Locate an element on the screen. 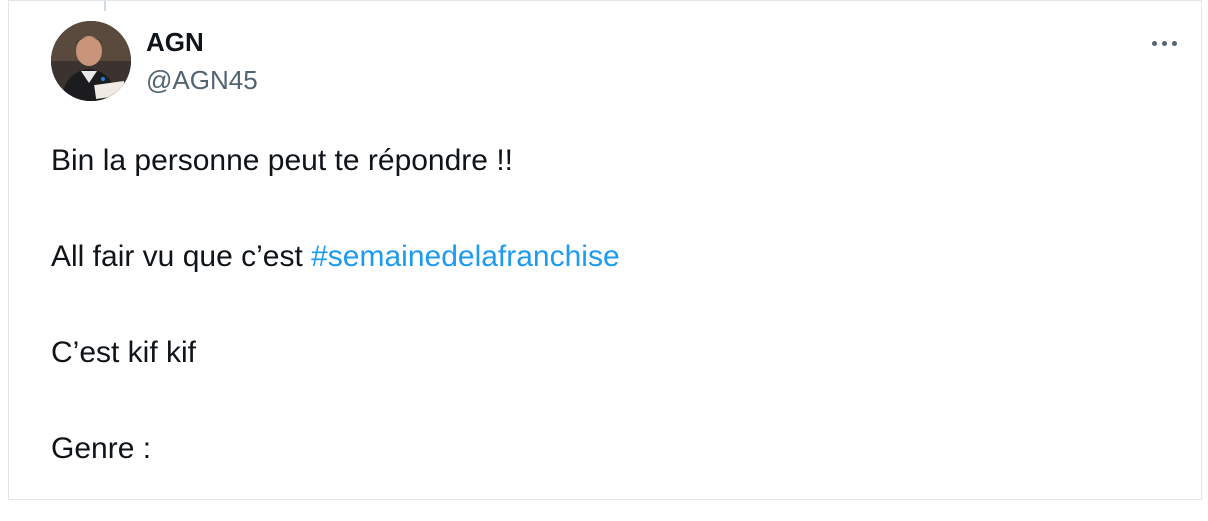 This screenshot has width=1208, height=521. more-options-button is located at coordinates (1164, 43).